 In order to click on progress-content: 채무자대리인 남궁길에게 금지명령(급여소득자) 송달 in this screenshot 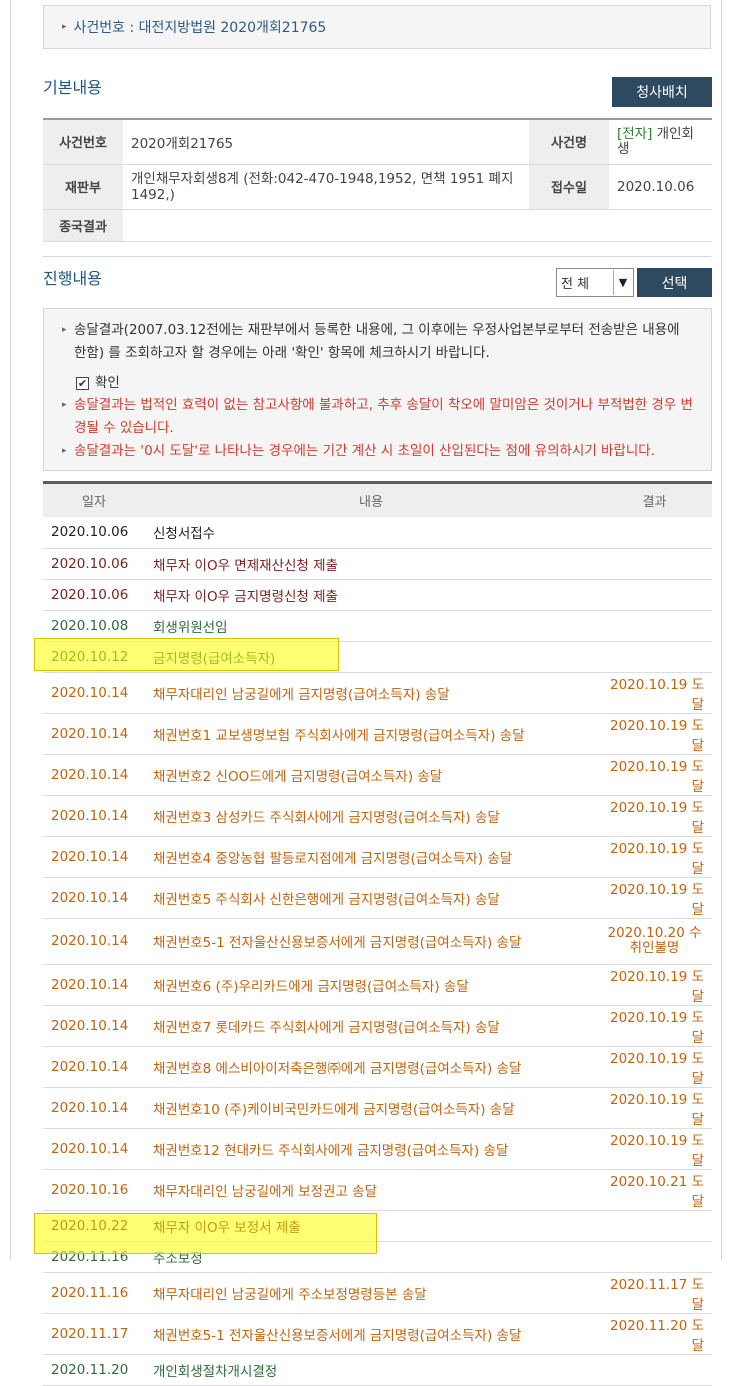, I will do `click(371, 693)`.